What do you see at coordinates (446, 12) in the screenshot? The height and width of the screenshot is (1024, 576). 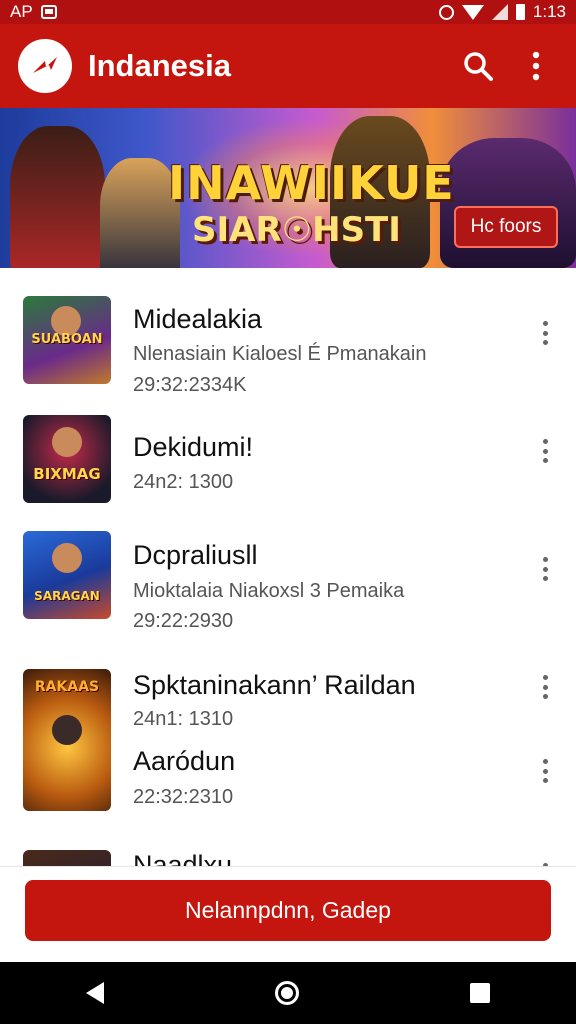 I see `alarm-icon` at bounding box center [446, 12].